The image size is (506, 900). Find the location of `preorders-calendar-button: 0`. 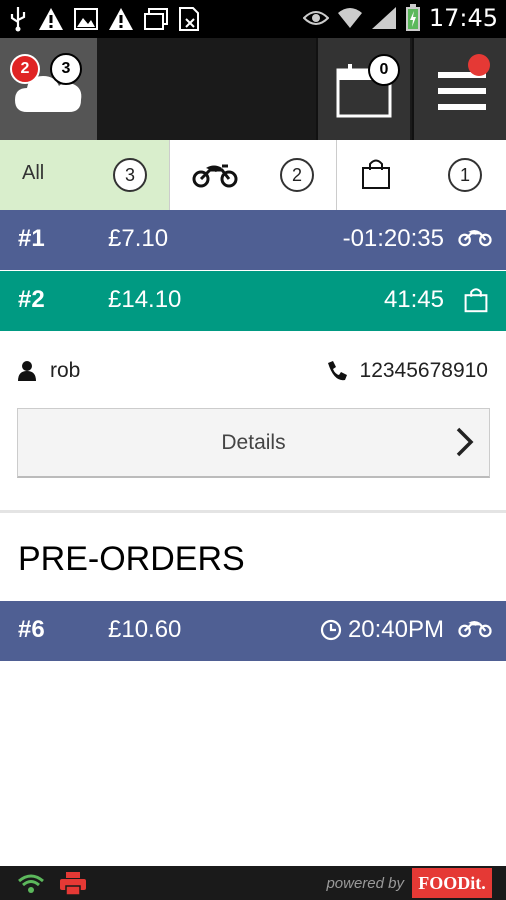

preorders-calendar-button: 0 is located at coordinates (363, 89).